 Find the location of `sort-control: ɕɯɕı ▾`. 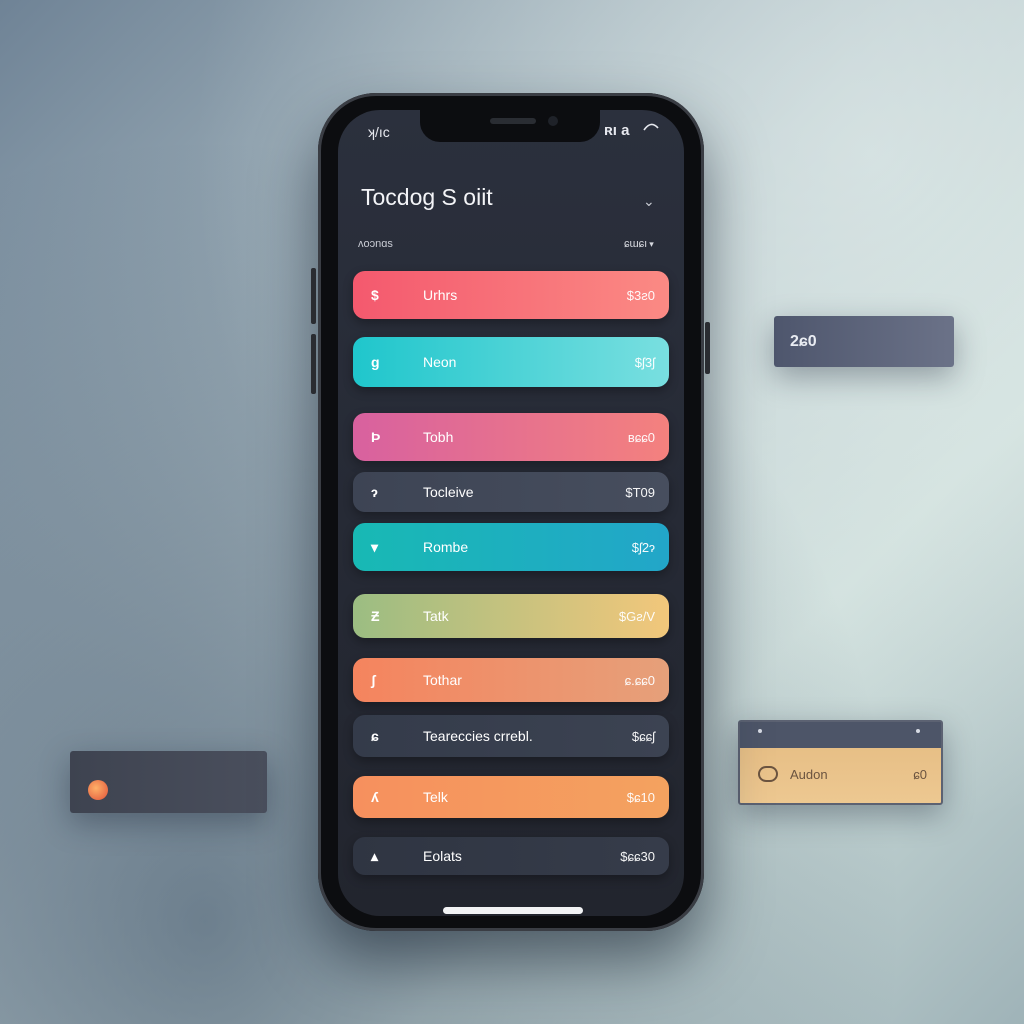

sort-control: ɕɯɕı ▾ is located at coordinates (639, 244).